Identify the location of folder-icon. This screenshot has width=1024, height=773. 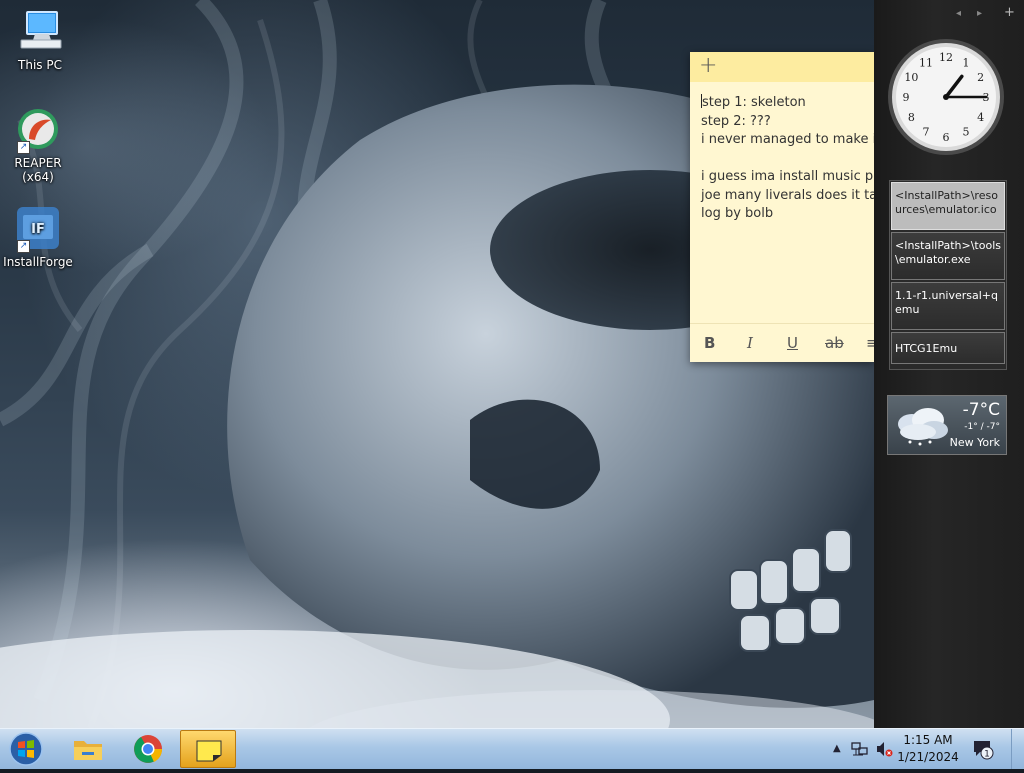
(88, 750).